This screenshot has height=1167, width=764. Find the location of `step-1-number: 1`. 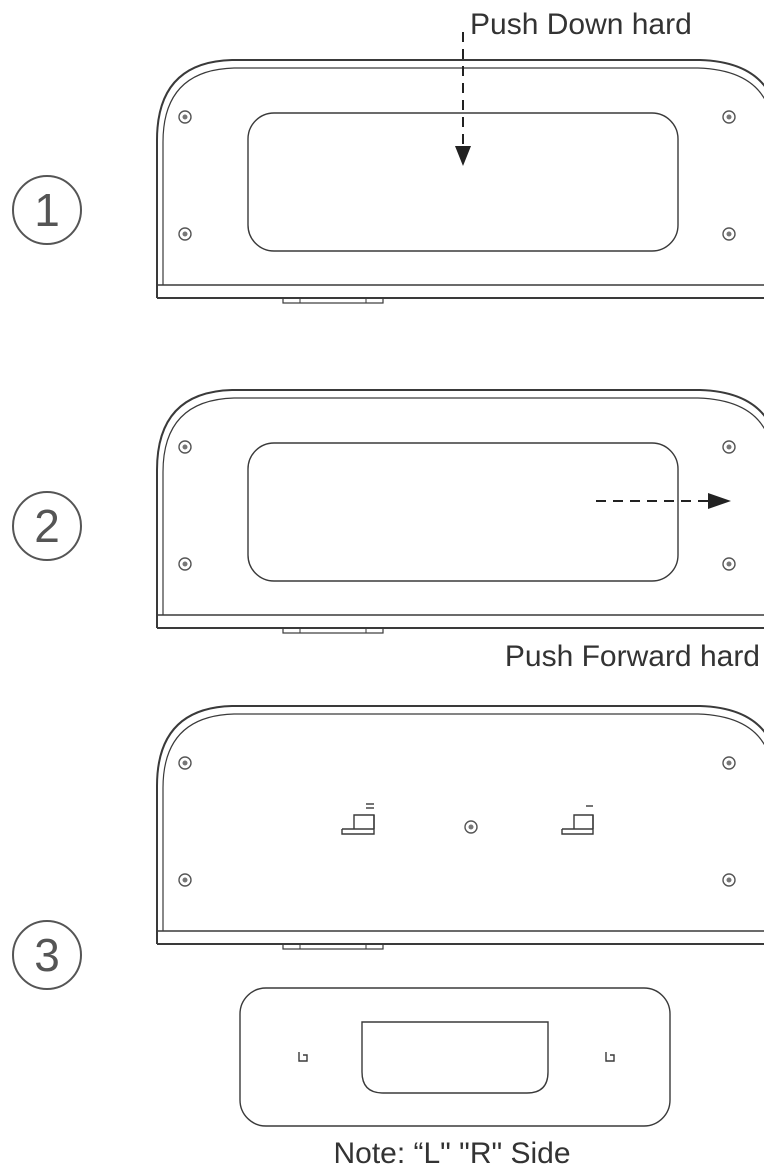

step-1-number: 1 is located at coordinates (47, 210).